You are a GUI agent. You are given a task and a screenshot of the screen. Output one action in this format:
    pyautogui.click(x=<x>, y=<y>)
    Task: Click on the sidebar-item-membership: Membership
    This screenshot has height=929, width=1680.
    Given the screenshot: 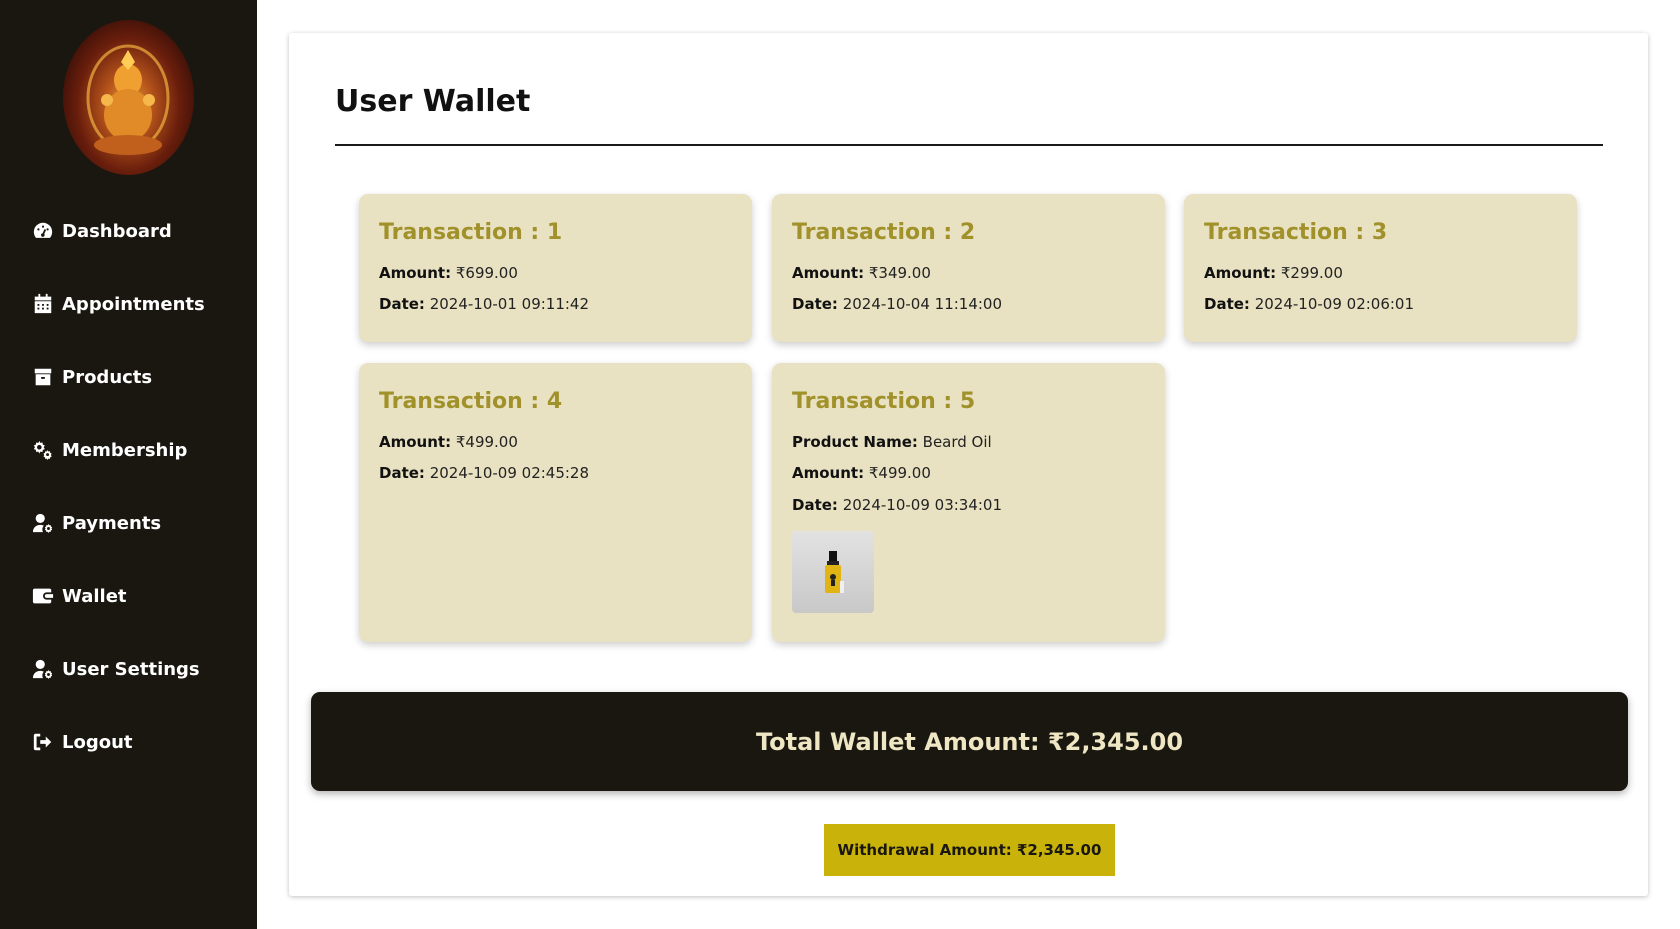 What is the action you would take?
    pyautogui.click(x=109, y=450)
    